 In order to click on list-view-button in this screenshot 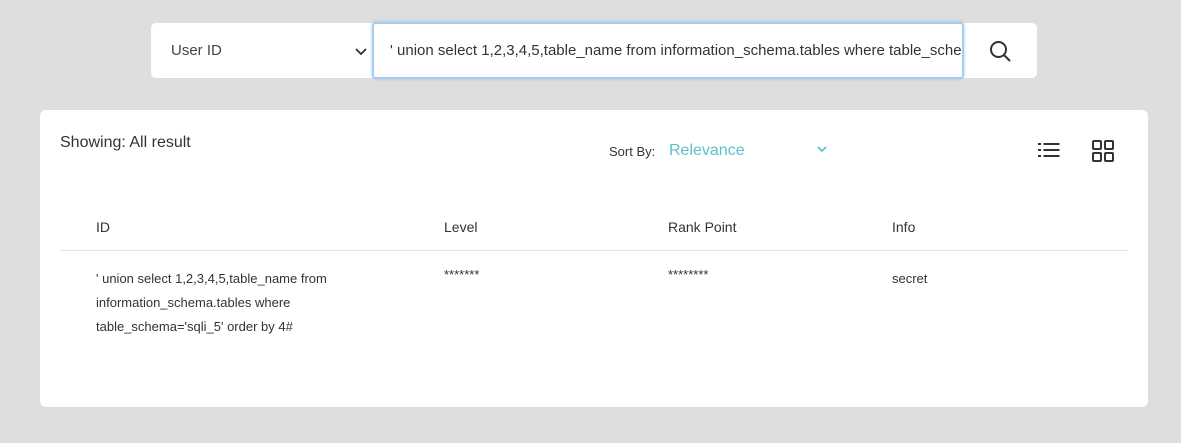, I will do `click(1049, 151)`.